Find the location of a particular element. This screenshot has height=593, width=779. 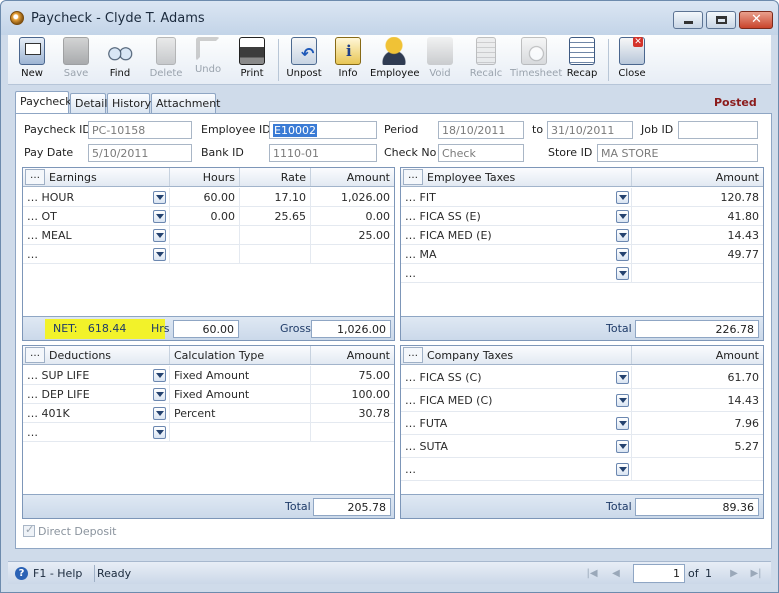

direct-deposit-checkbox is located at coordinates (29, 530).